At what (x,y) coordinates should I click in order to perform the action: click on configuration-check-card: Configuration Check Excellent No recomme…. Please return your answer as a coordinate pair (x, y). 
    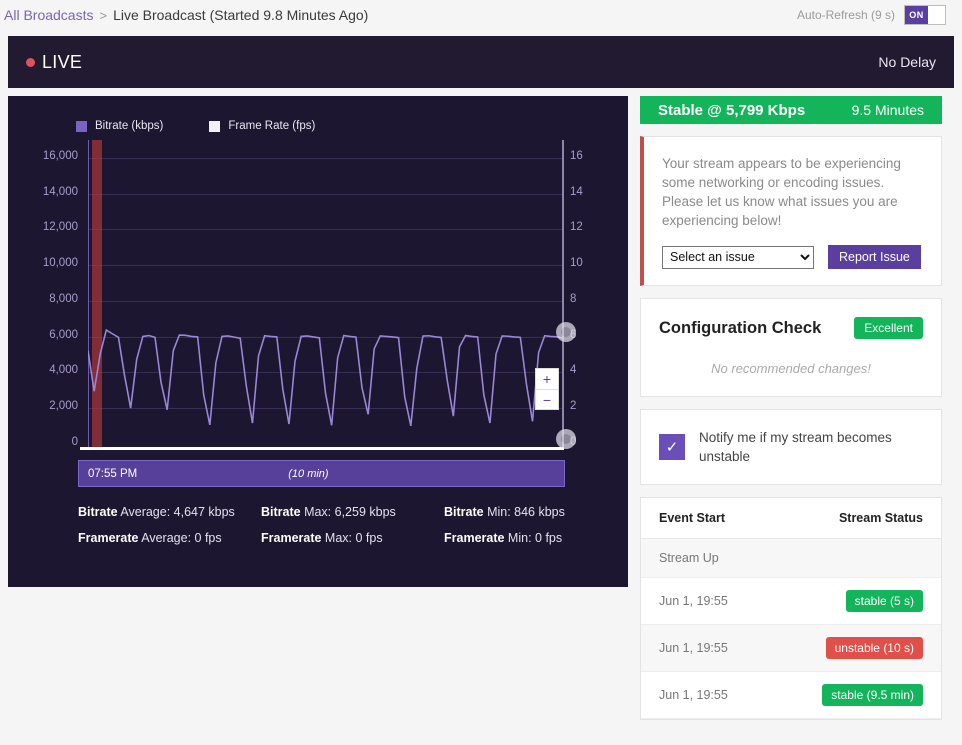
    Looking at the image, I should click on (791, 347).